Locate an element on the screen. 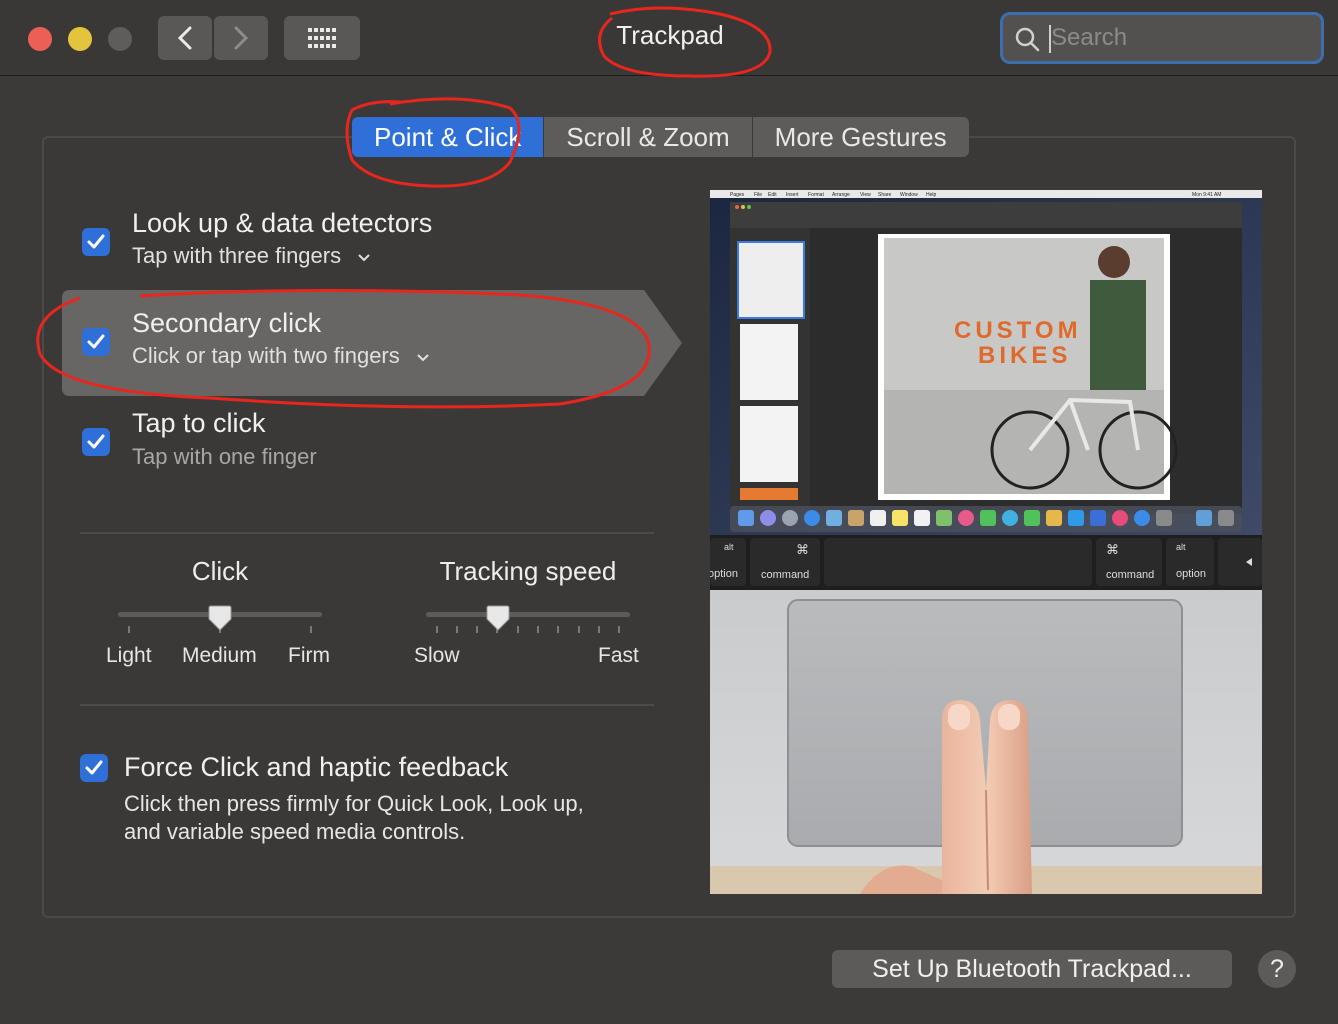 The image size is (1338, 1024). search-field: Search is located at coordinates (1162, 38).